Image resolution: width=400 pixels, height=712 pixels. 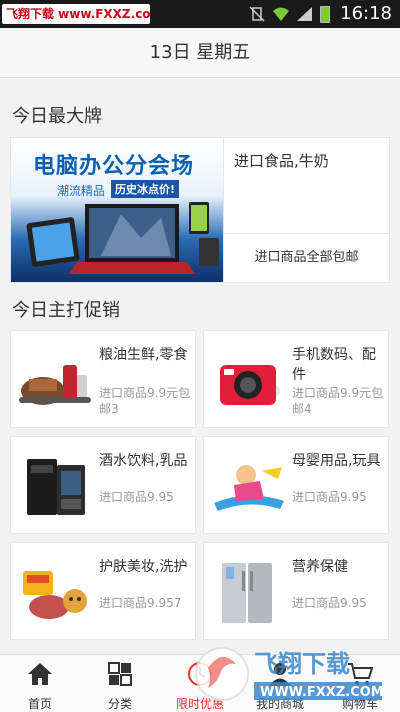 What do you see at coordinates (247, 593) in the screenshot?
I see `refrigerator-icon` at bounding box center [247, 593].